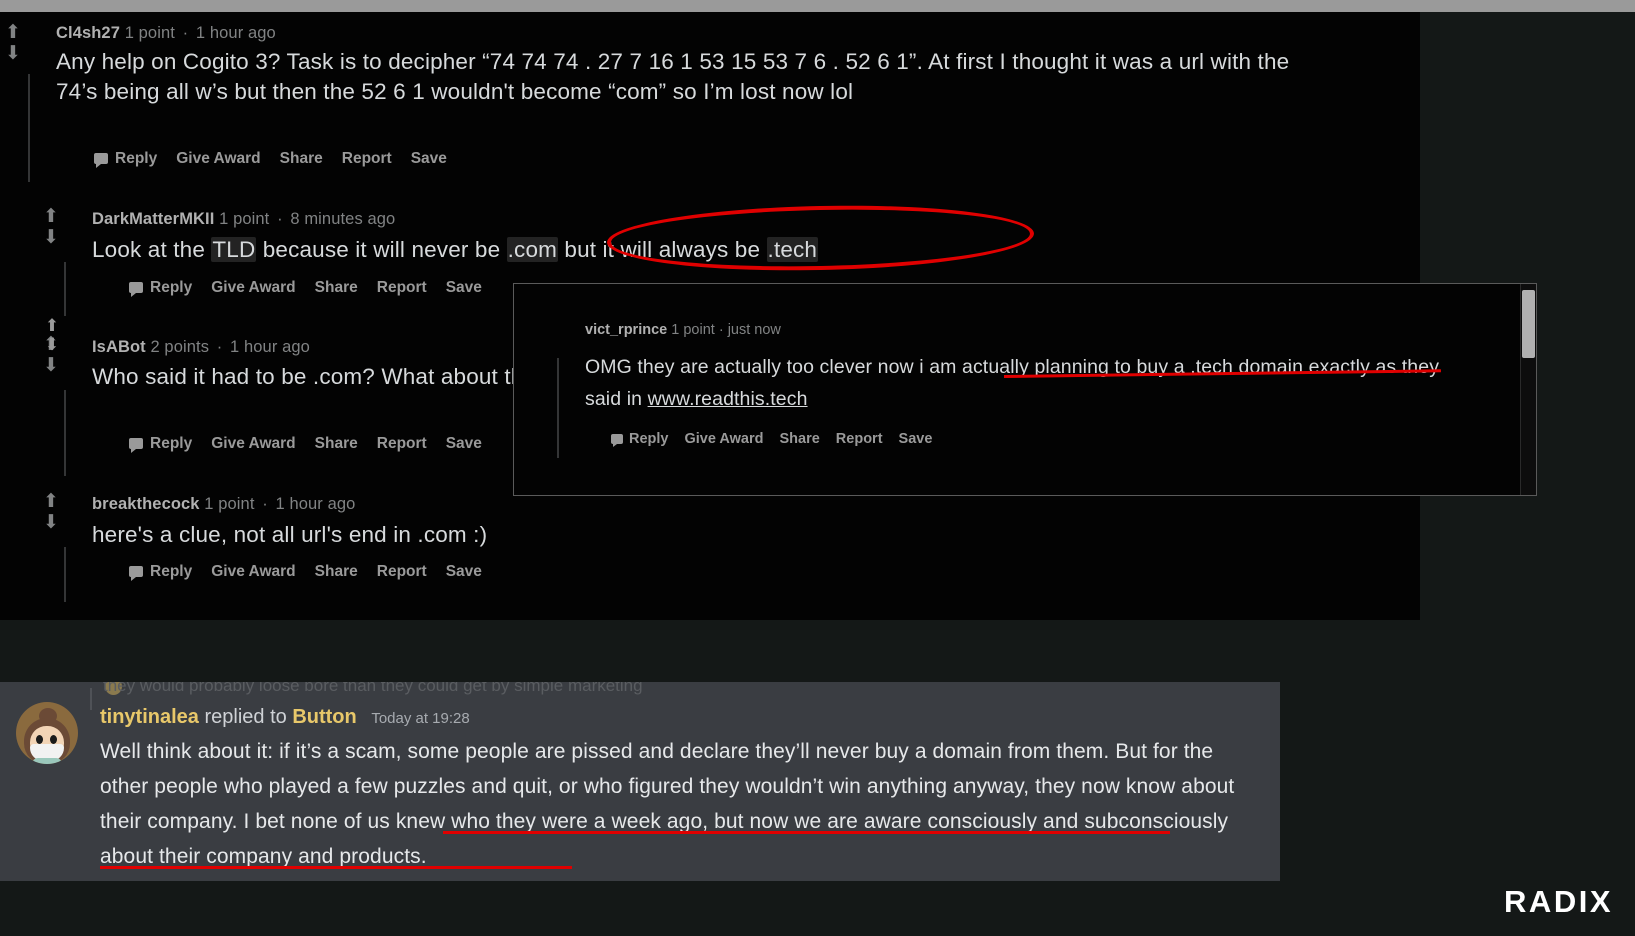 The image size is (1635, 936). Describe the element at coordinates (245, 717) in the screenshot. I see `discord-replied-to-label: replied to` at that location.